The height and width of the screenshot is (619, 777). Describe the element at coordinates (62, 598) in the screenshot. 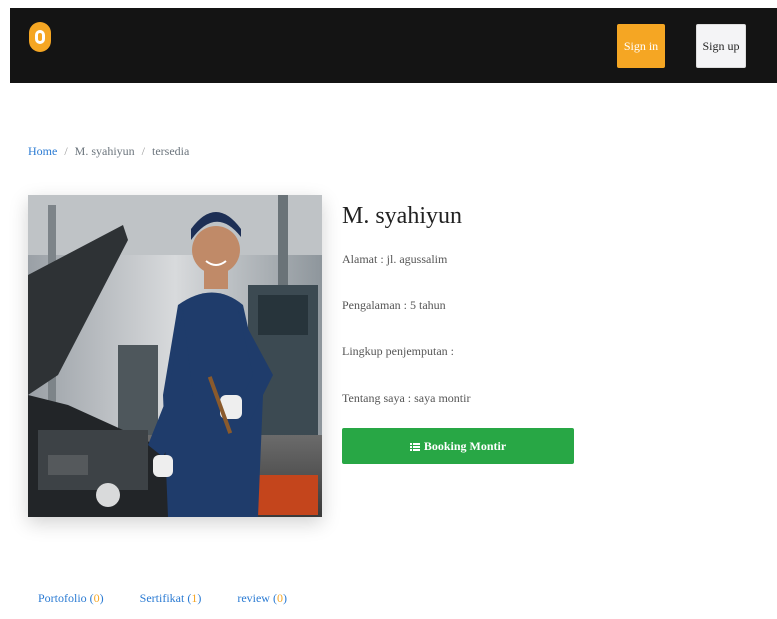

I see `tab-portofolio-label: Portofolio` at that location.